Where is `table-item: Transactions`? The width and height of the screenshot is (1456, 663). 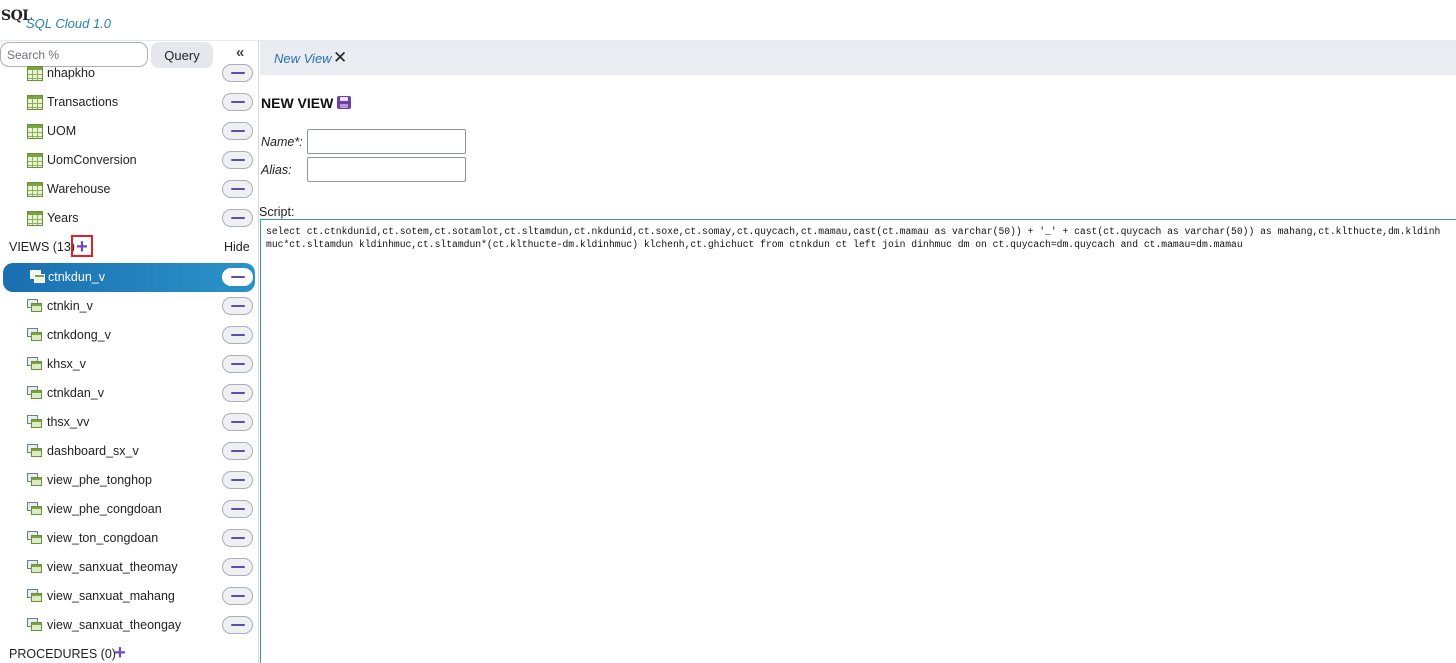 table-item: Transactions is located at coordinates (129, 102).